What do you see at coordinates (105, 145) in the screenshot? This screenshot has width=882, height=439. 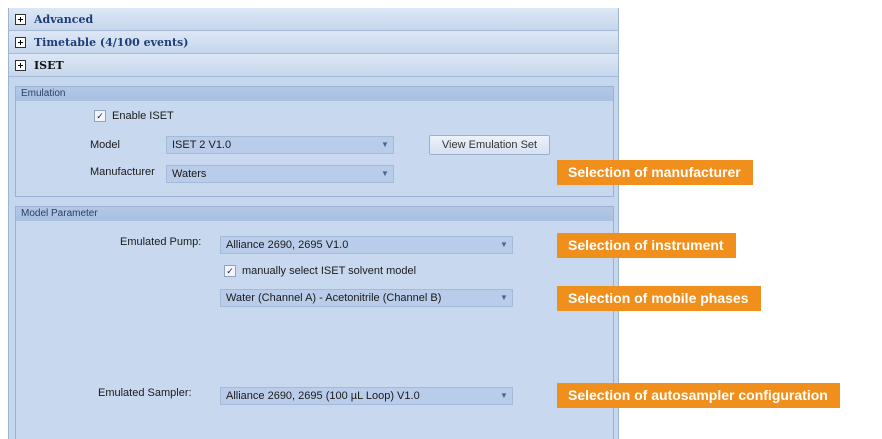 I see `model-label: Model` at bounding box center [105, 145].